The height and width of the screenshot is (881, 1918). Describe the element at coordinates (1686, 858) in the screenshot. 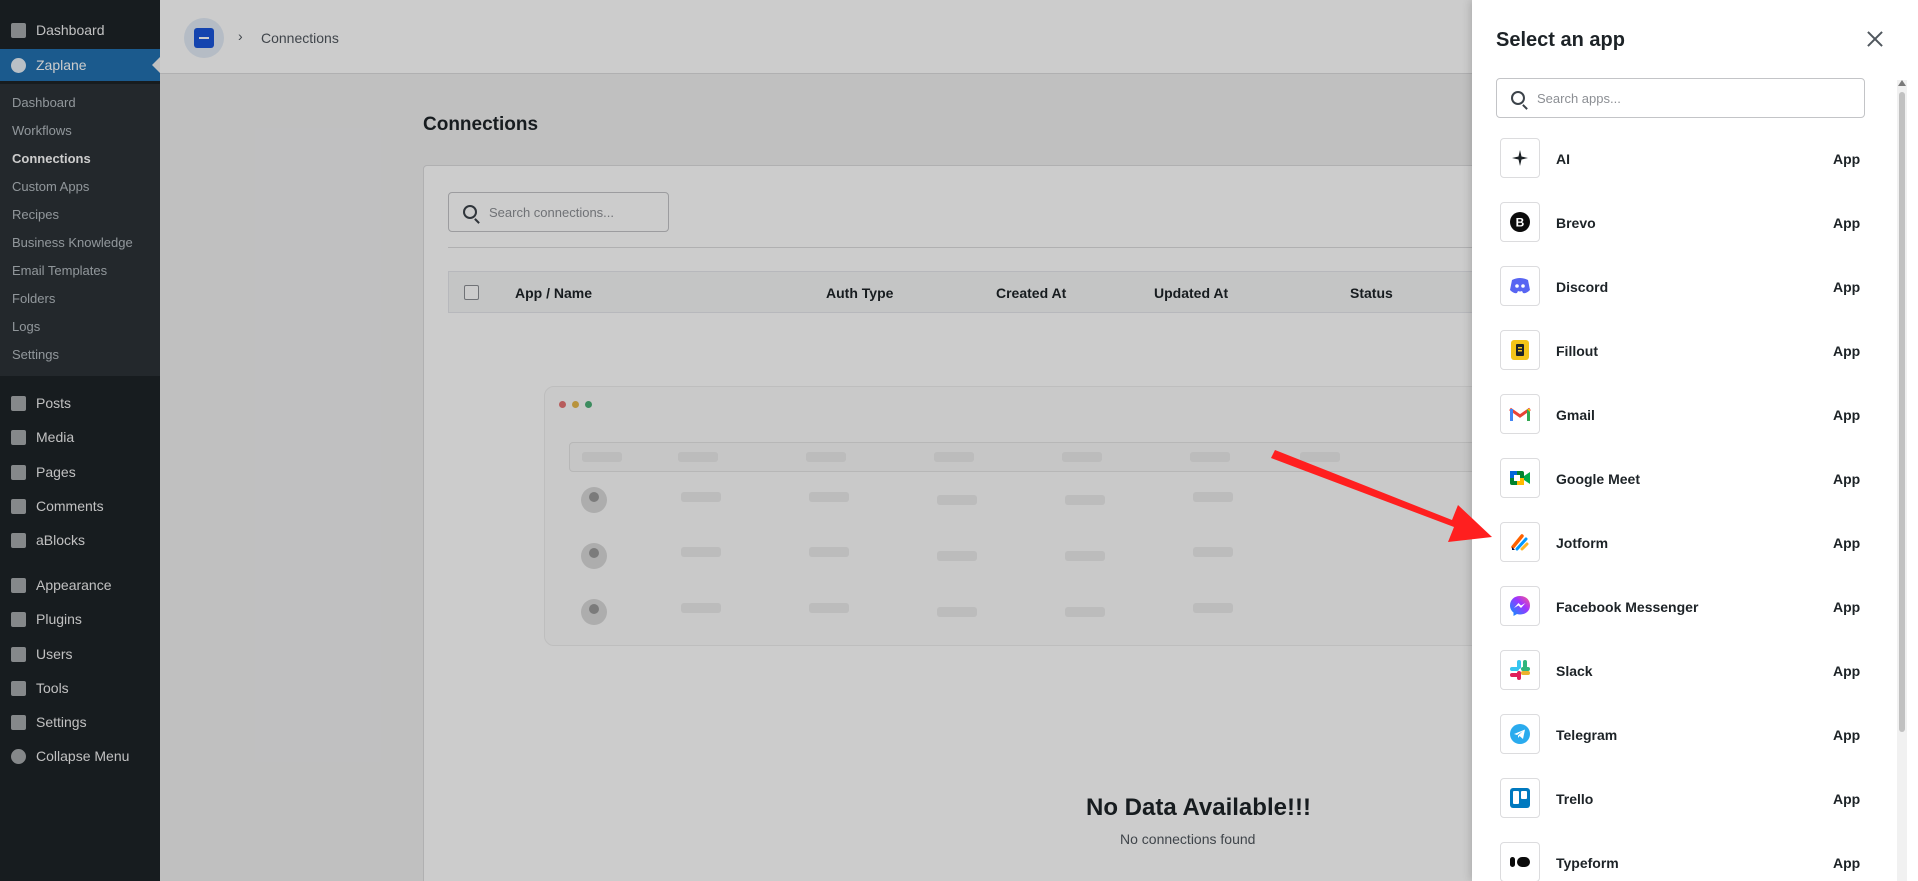

I see `app-row-typeform: Typeform App` at that location.